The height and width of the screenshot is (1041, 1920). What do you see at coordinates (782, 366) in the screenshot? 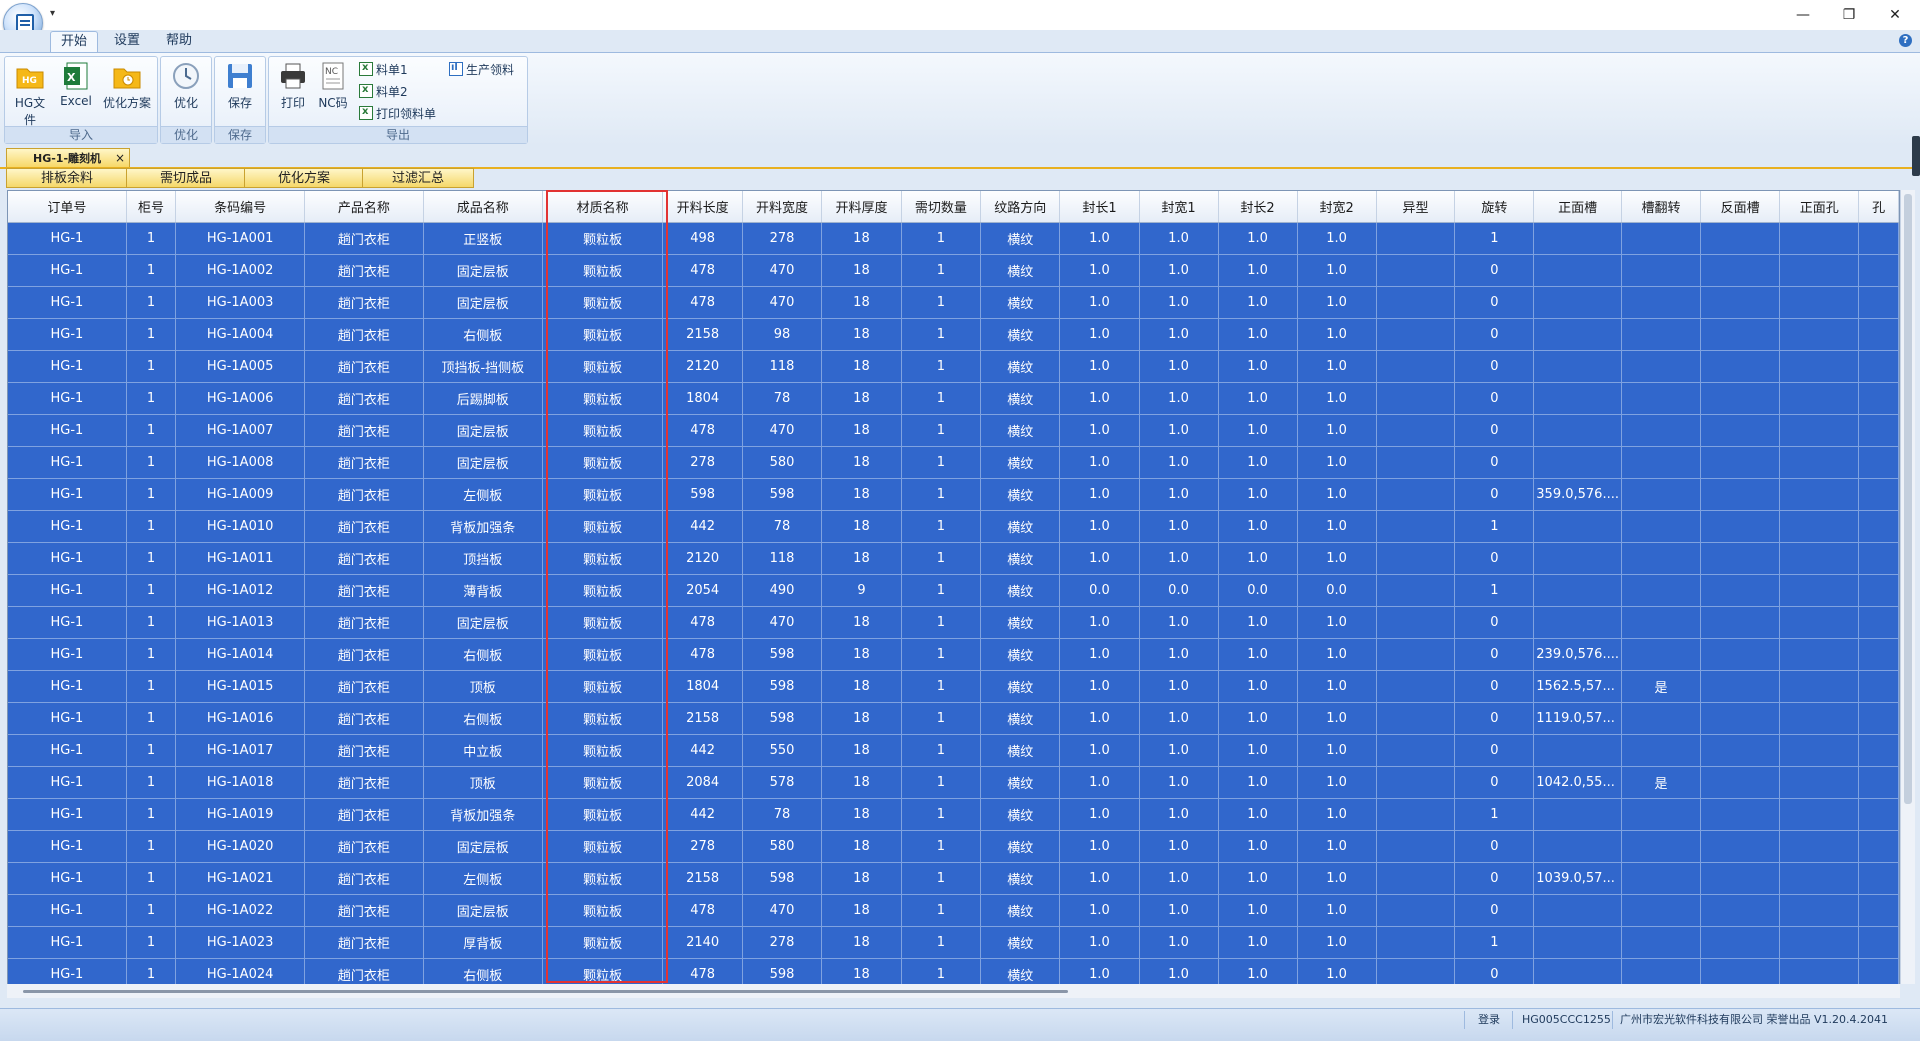
I see `table-cell: 118` at bounding box center [782, 366].